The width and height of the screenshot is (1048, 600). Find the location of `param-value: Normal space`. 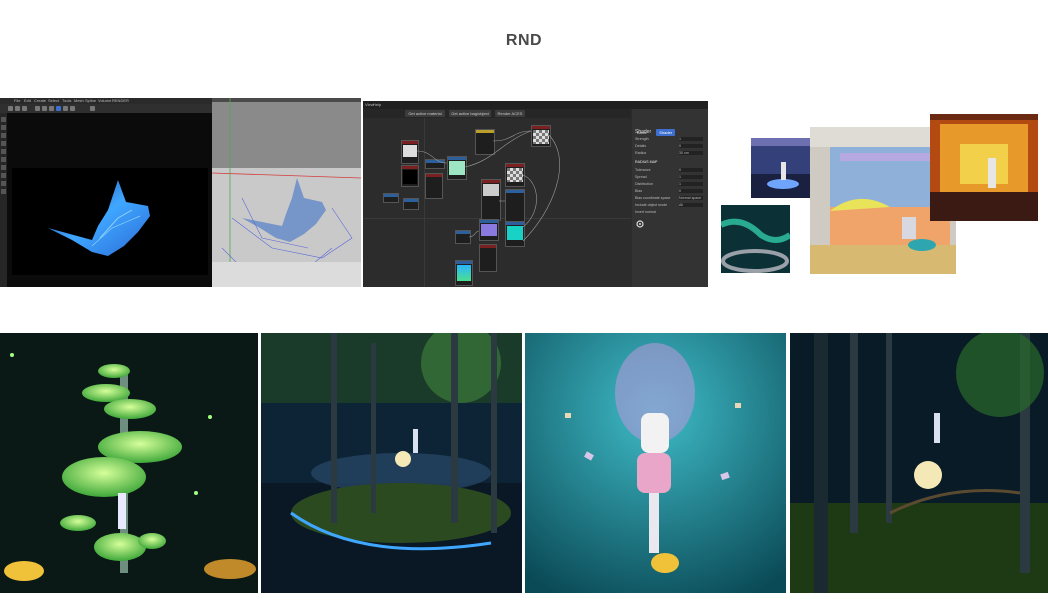

param-value: Normal space is located at coordinates (691, 198).